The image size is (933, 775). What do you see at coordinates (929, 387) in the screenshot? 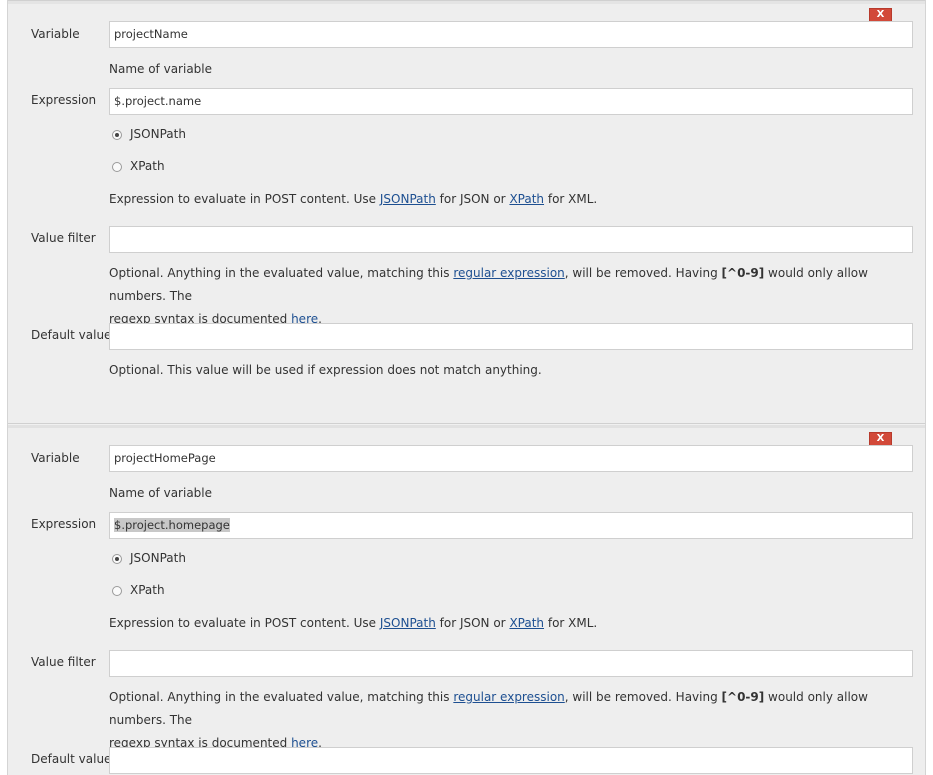
I see `right-border` at bounding box center [929, 387].